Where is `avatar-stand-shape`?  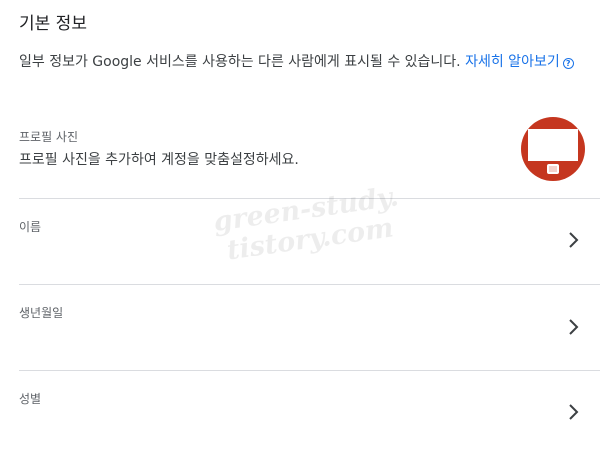
avatar-stand-shape is located at coordinates (553, 169).